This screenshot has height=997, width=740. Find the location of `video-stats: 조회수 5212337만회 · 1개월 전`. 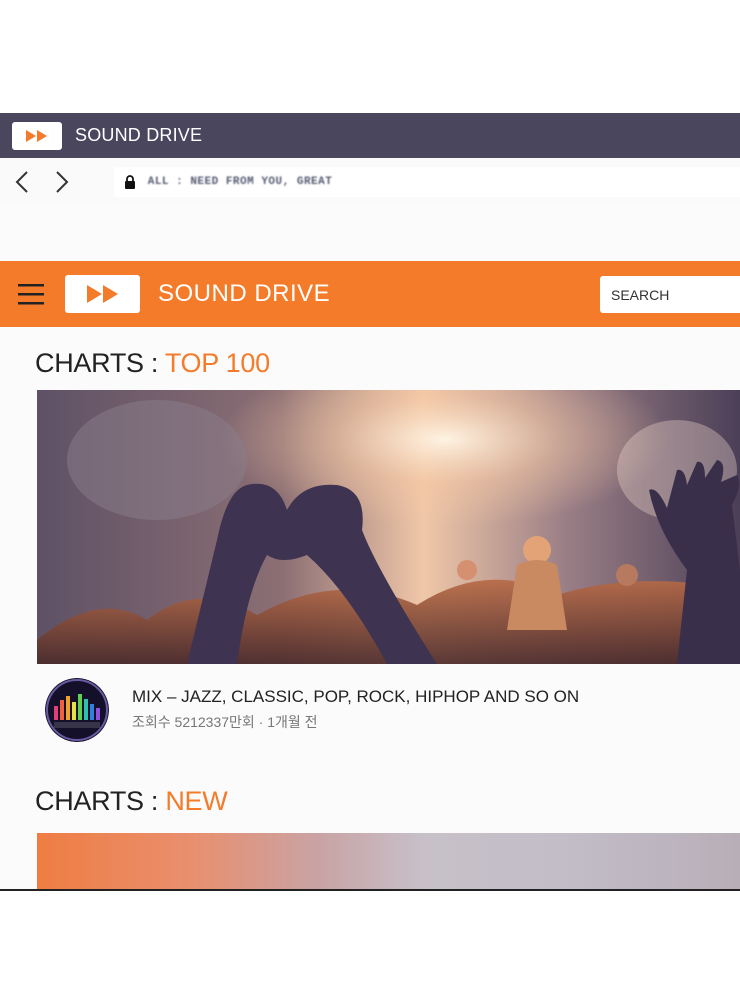

video-stats: 조회수 5212337만회 · 1개월 전 is located at coordinates (225, 722).